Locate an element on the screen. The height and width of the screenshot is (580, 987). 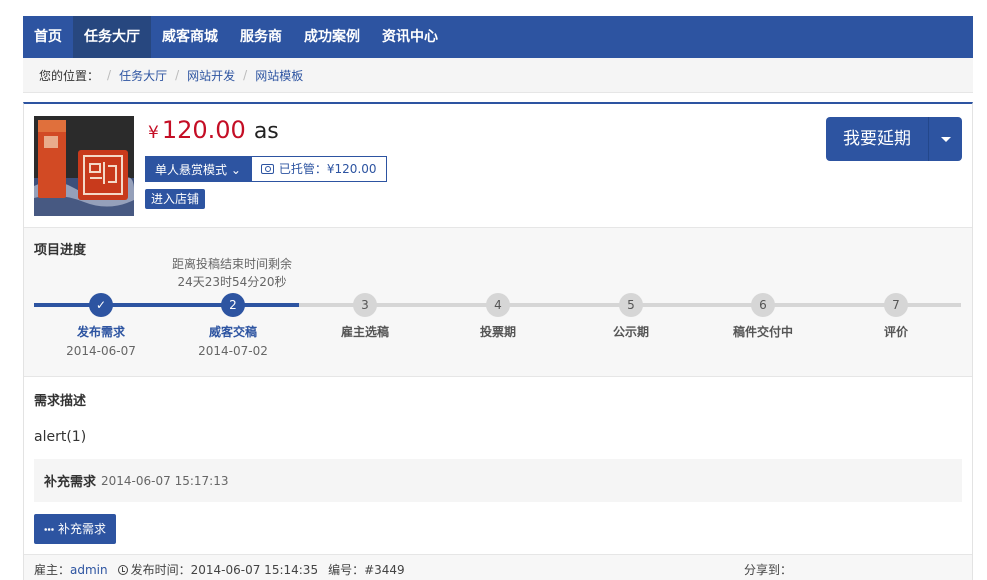
step-marker: 2 is located at coordinates (233, 305).